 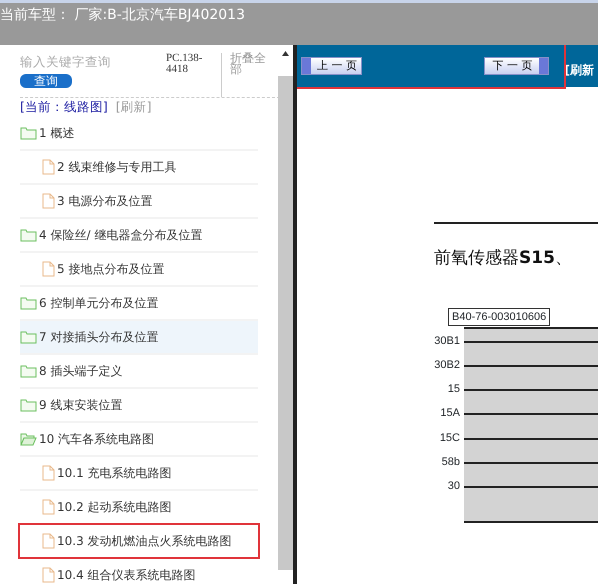 What do you see at coordinates (285, 323) in the screenshot?
I see `scrollbar-thumb` at bounding box center [285, 323].